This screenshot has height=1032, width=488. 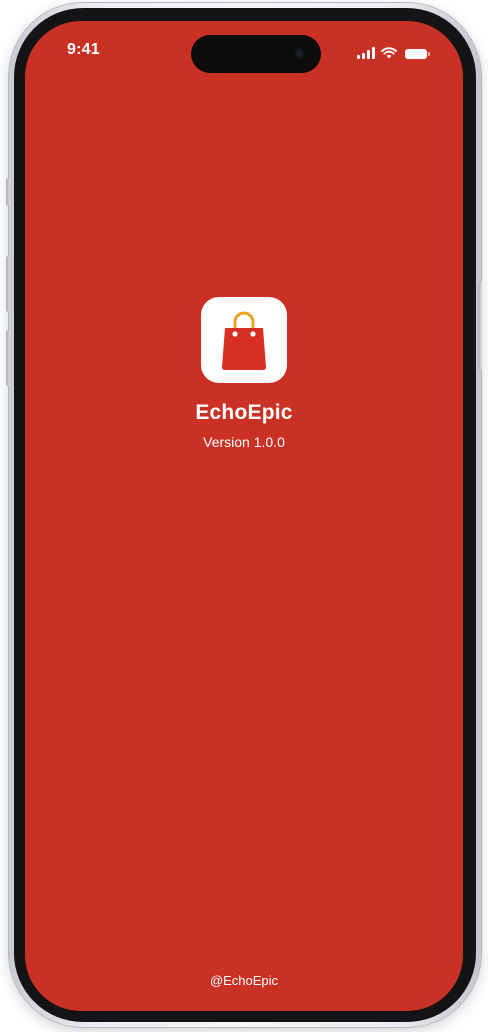 What do you see at coordinates (8, 192) in the screenshot?
I see `action-button` at bounding box center [8, 192].